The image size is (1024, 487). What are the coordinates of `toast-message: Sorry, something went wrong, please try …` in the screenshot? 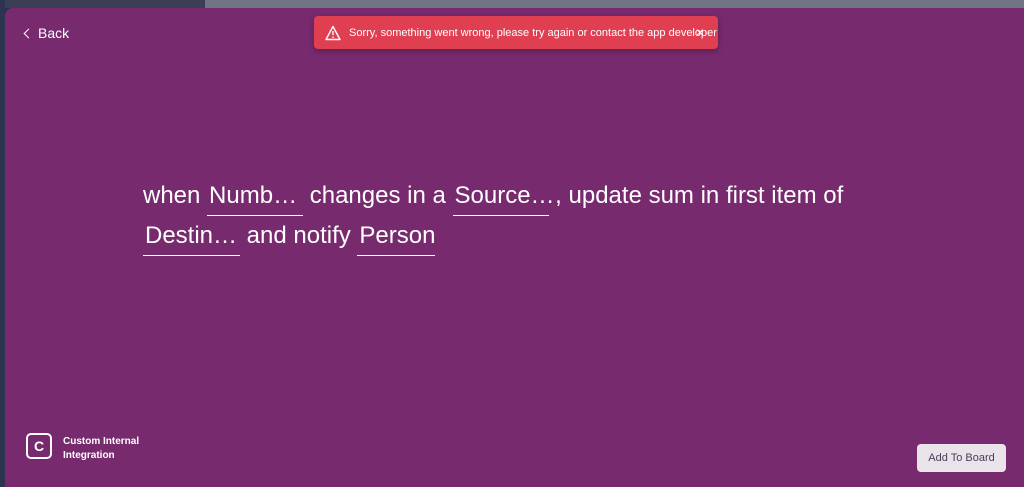 It's located at (533, 32).